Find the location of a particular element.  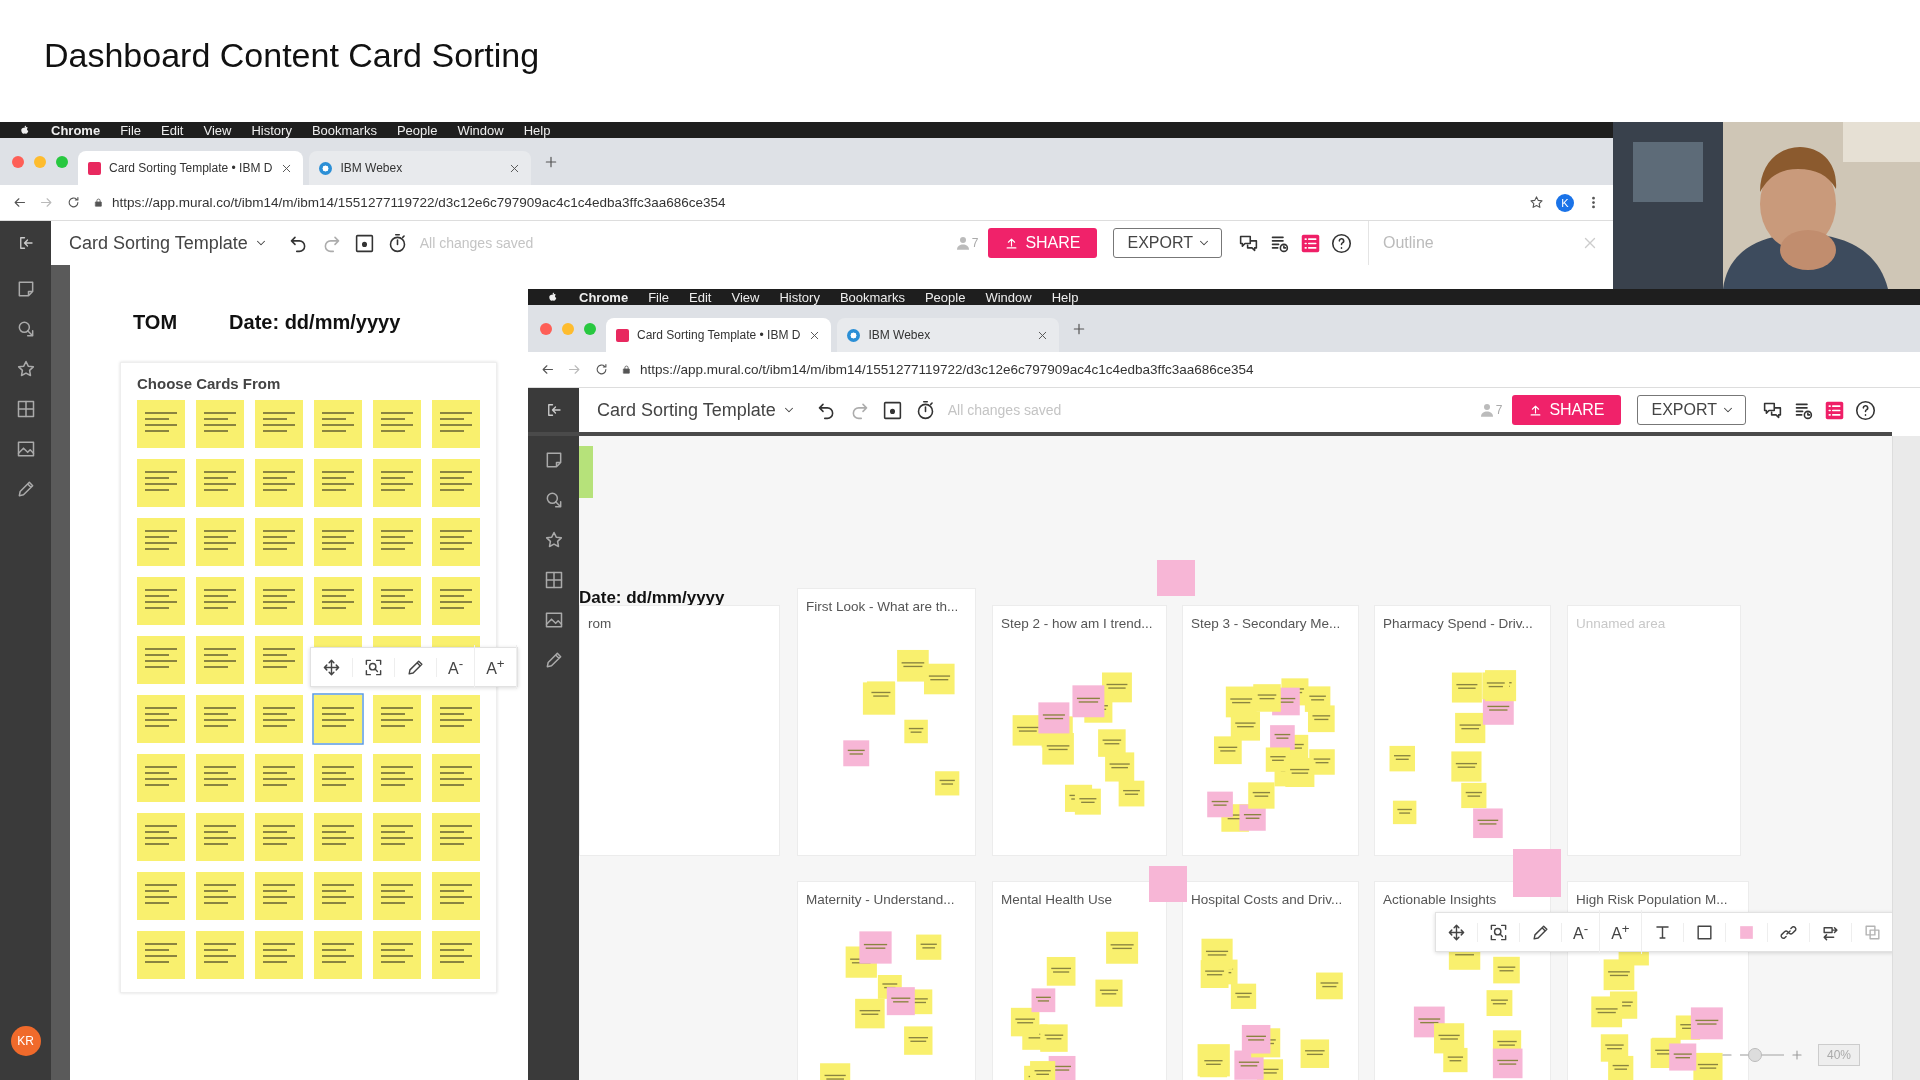

participant-name: TOM is located at coordinates (155, 322).